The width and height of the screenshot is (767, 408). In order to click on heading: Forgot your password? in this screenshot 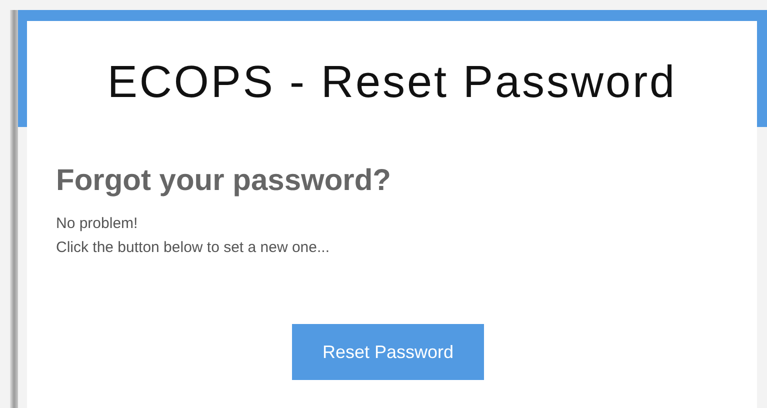, I will do `click(224, 181)`.